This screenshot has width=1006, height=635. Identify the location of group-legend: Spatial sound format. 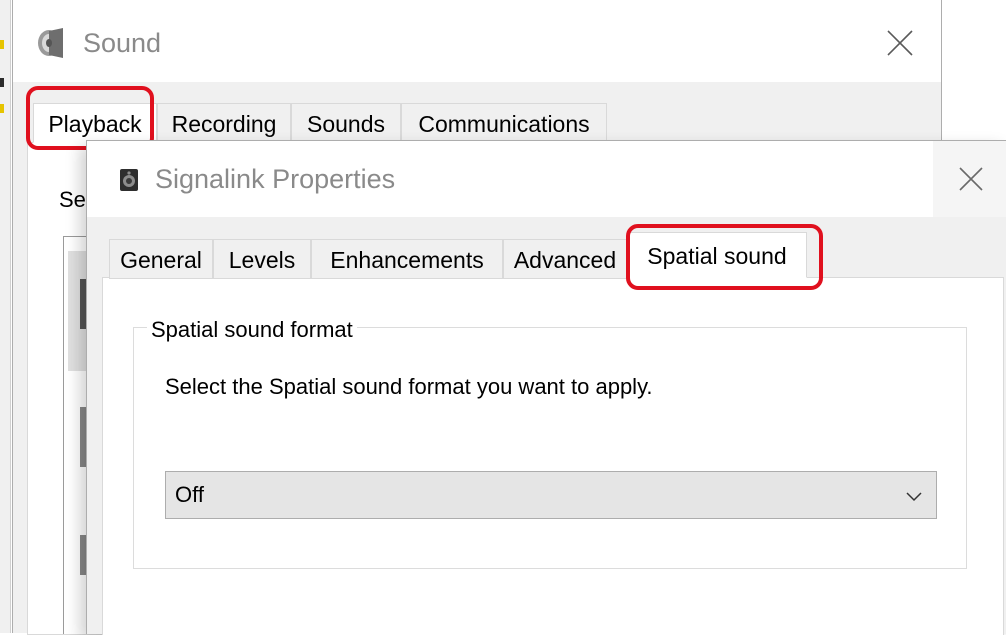
(252, 330).